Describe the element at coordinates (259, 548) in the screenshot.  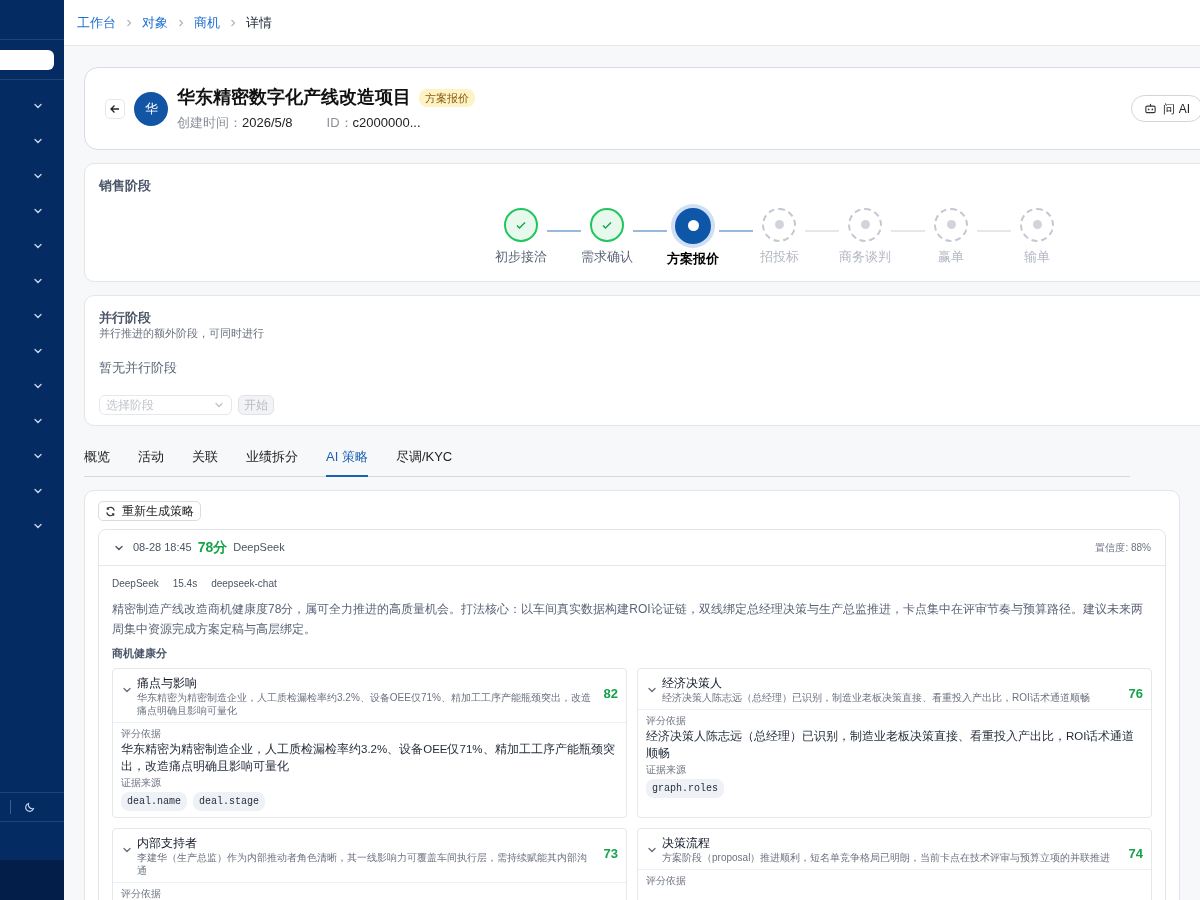
I see `model-name: DeepSeek` at that location.